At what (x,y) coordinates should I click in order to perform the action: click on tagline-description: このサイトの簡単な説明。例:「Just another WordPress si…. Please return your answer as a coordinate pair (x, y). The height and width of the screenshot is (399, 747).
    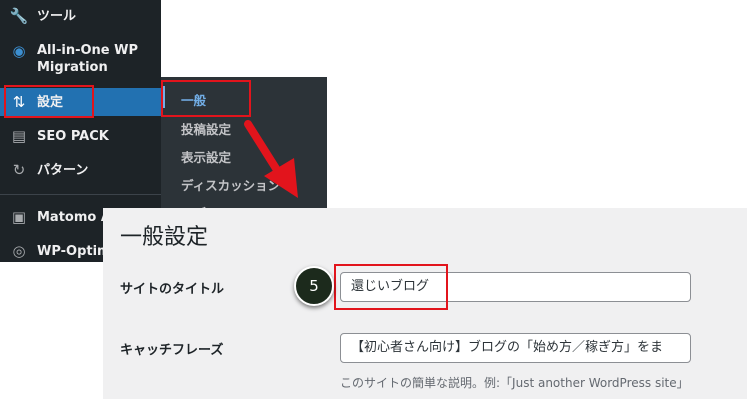
    Looking at the image, I should click on (514, 383).